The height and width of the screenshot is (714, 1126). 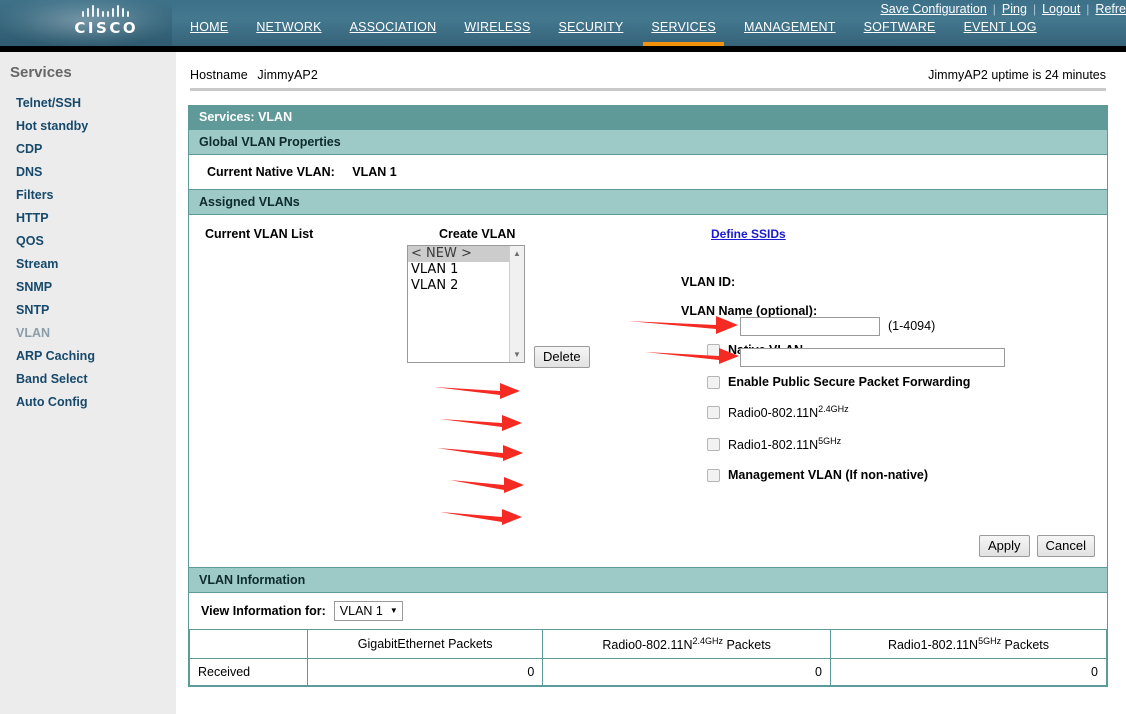 I want to click on sidebar-item-telnet-ssh: Telnet/SSH, so click(x=88, y=102).